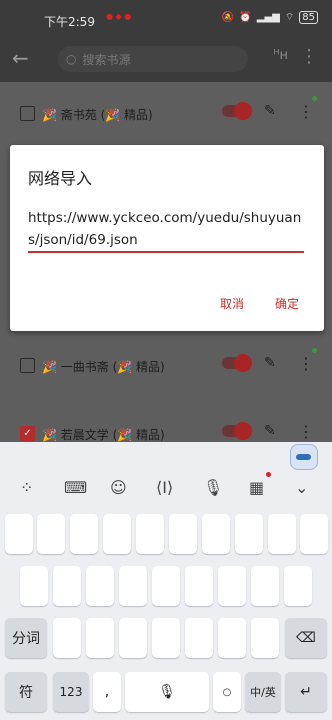 This screenshot has width=332, height=720. I want to click on cancel-button: 取消, so click(232, 303).